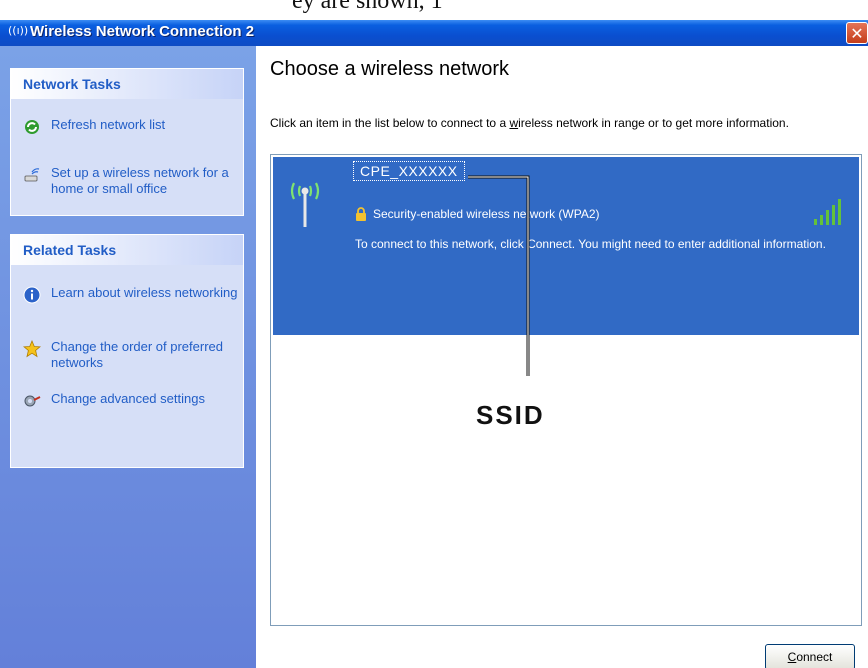 The height and width of the screenshot is (668, 868). What do you see at coordinates (499, 275) in the screenshot?
I see `ssid-callout-line` at bounding box center [499, 275].